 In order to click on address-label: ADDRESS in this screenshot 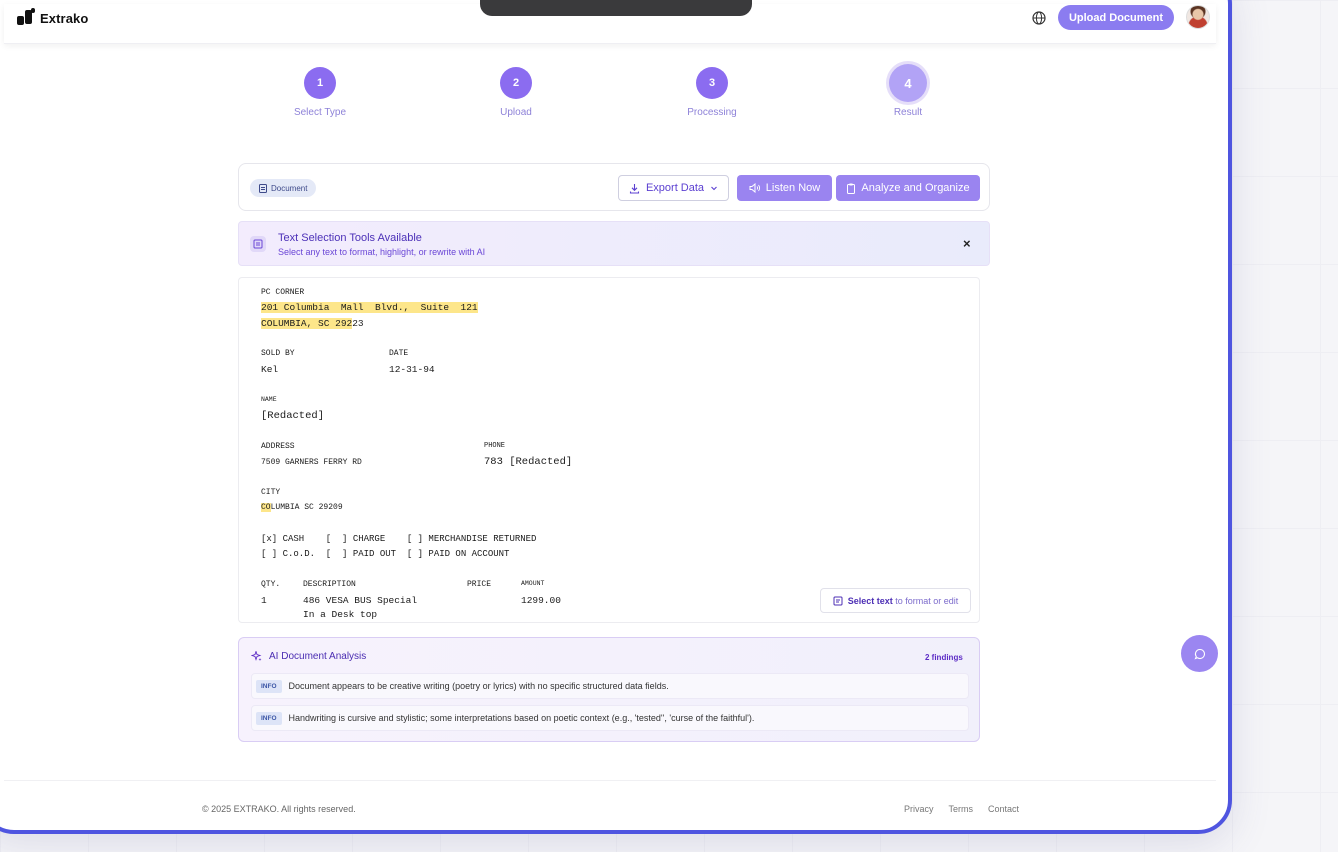, I will do `click(278, 446)`.